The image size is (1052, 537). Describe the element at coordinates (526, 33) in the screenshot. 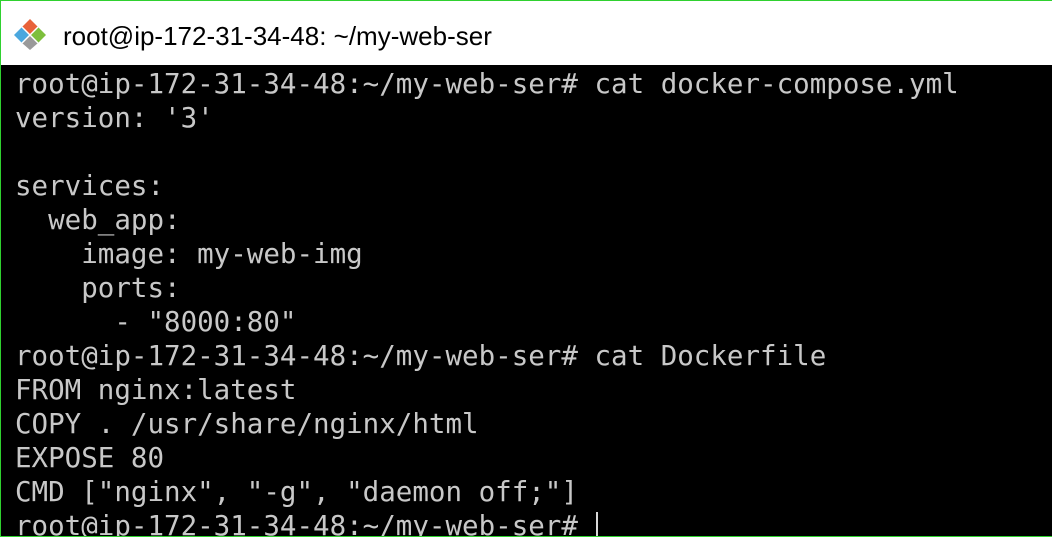

I see `title-bar: root@ip-172-31-34-48: ~/my-web-ser` at that location.